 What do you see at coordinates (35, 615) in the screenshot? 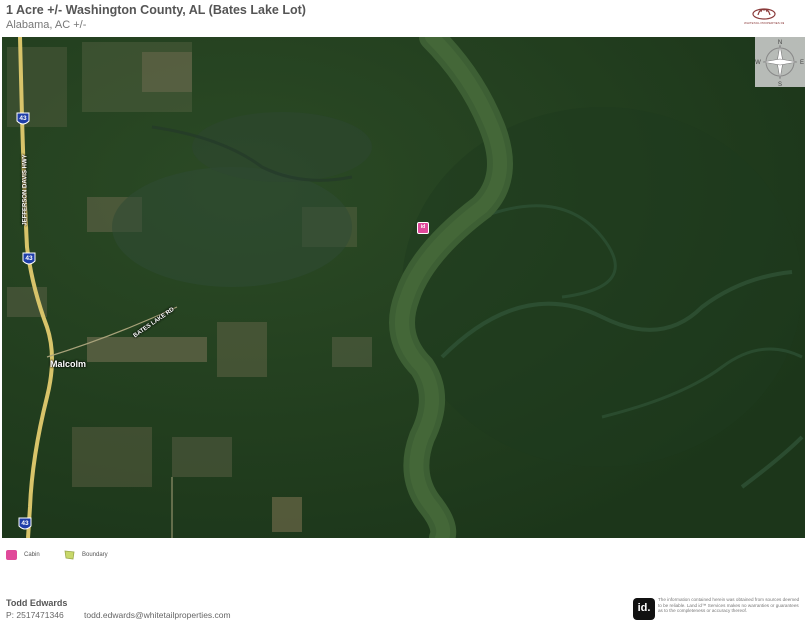
I see `agent-phone: P: 2517471346` at bounding box center [35, 615].